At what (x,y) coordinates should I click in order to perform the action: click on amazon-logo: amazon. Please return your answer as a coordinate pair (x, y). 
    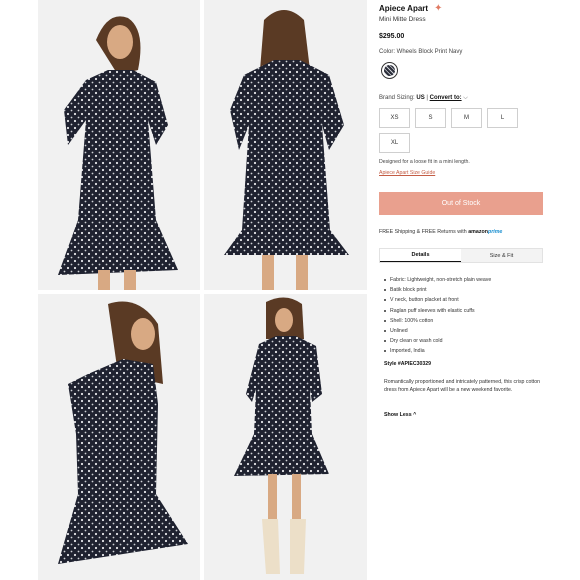
    Looking at the image, I should click on (478, 232).